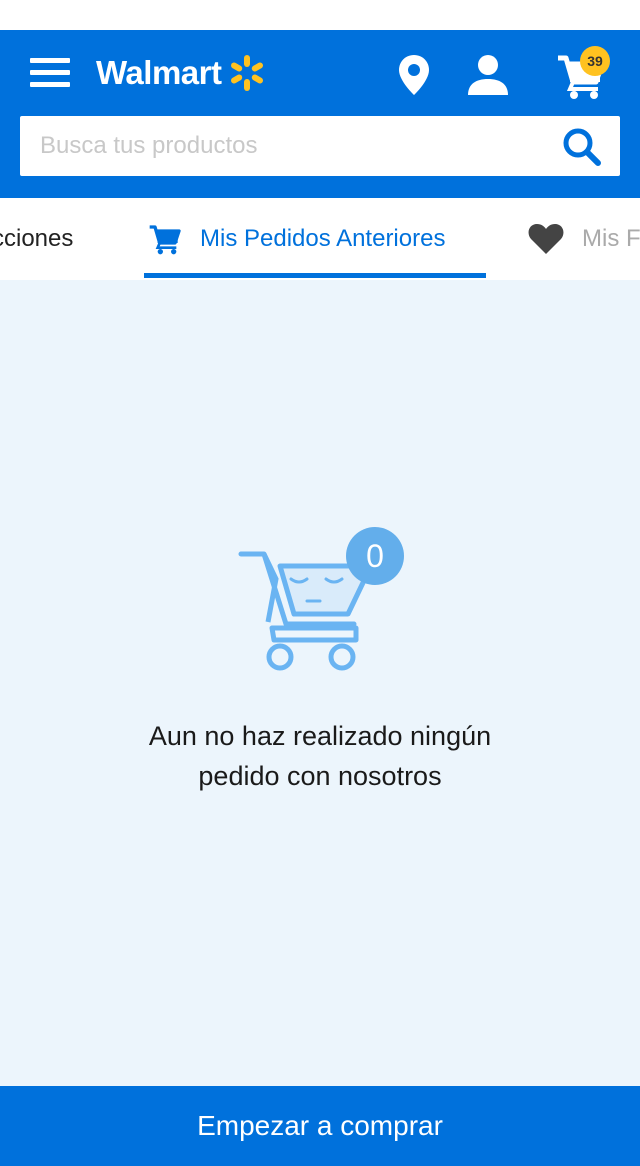 This screenshot has width=640, height=1166. Describe the element at coordinates (414, 75) in the screenshot. I see `location-pin-icon` at that location.